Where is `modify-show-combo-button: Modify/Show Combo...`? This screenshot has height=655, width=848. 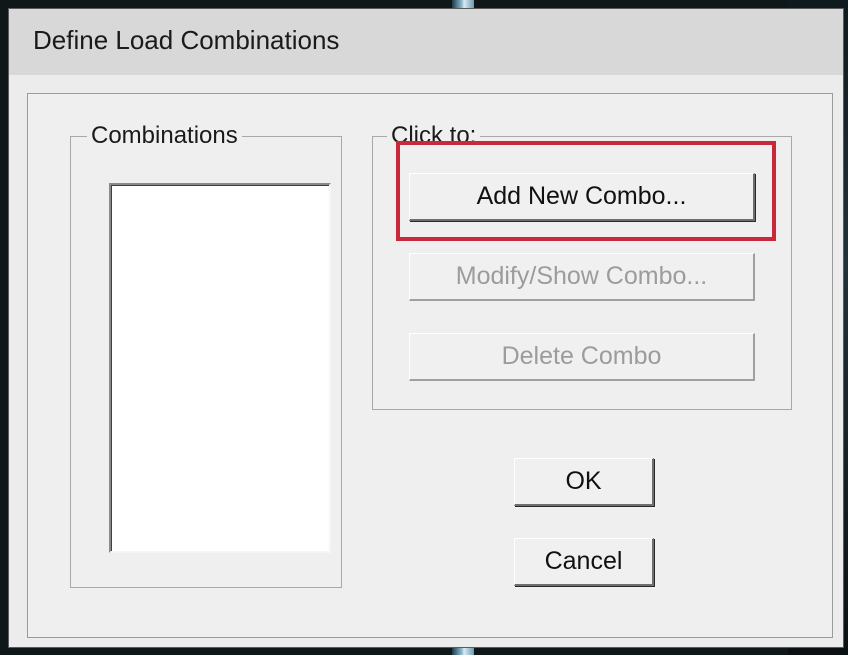 modify-show-combo-button: Modify/Show Combo... is located at coordinates (582, 277).